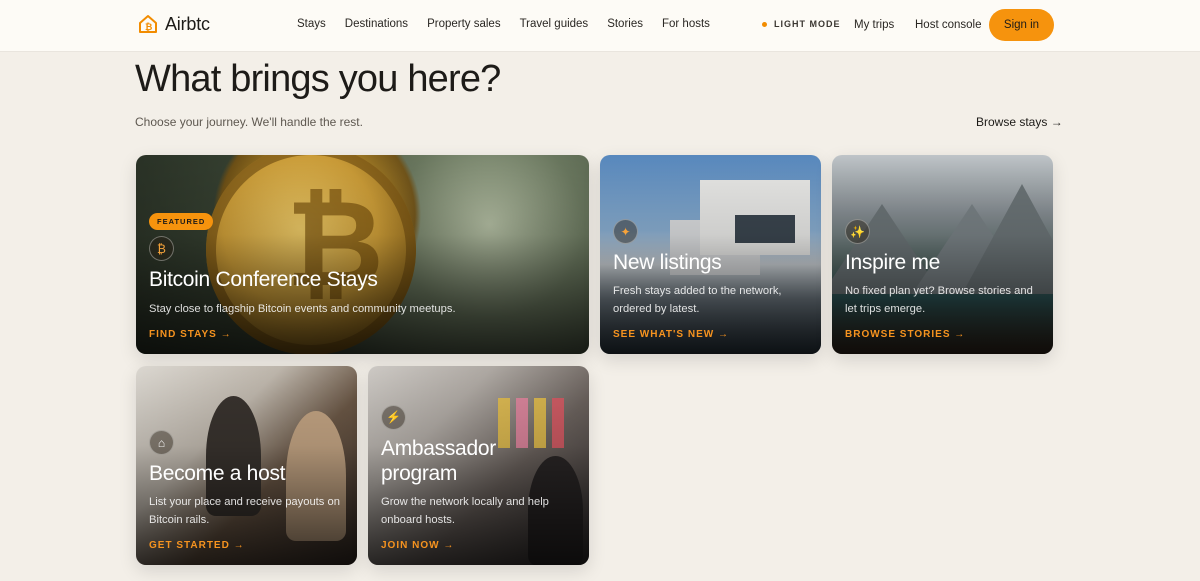 The image size is (1200, 581). Describe the element at coordinates (464, 24) in the screenshot. I see `nav-property-sales: Property sales` at that location.